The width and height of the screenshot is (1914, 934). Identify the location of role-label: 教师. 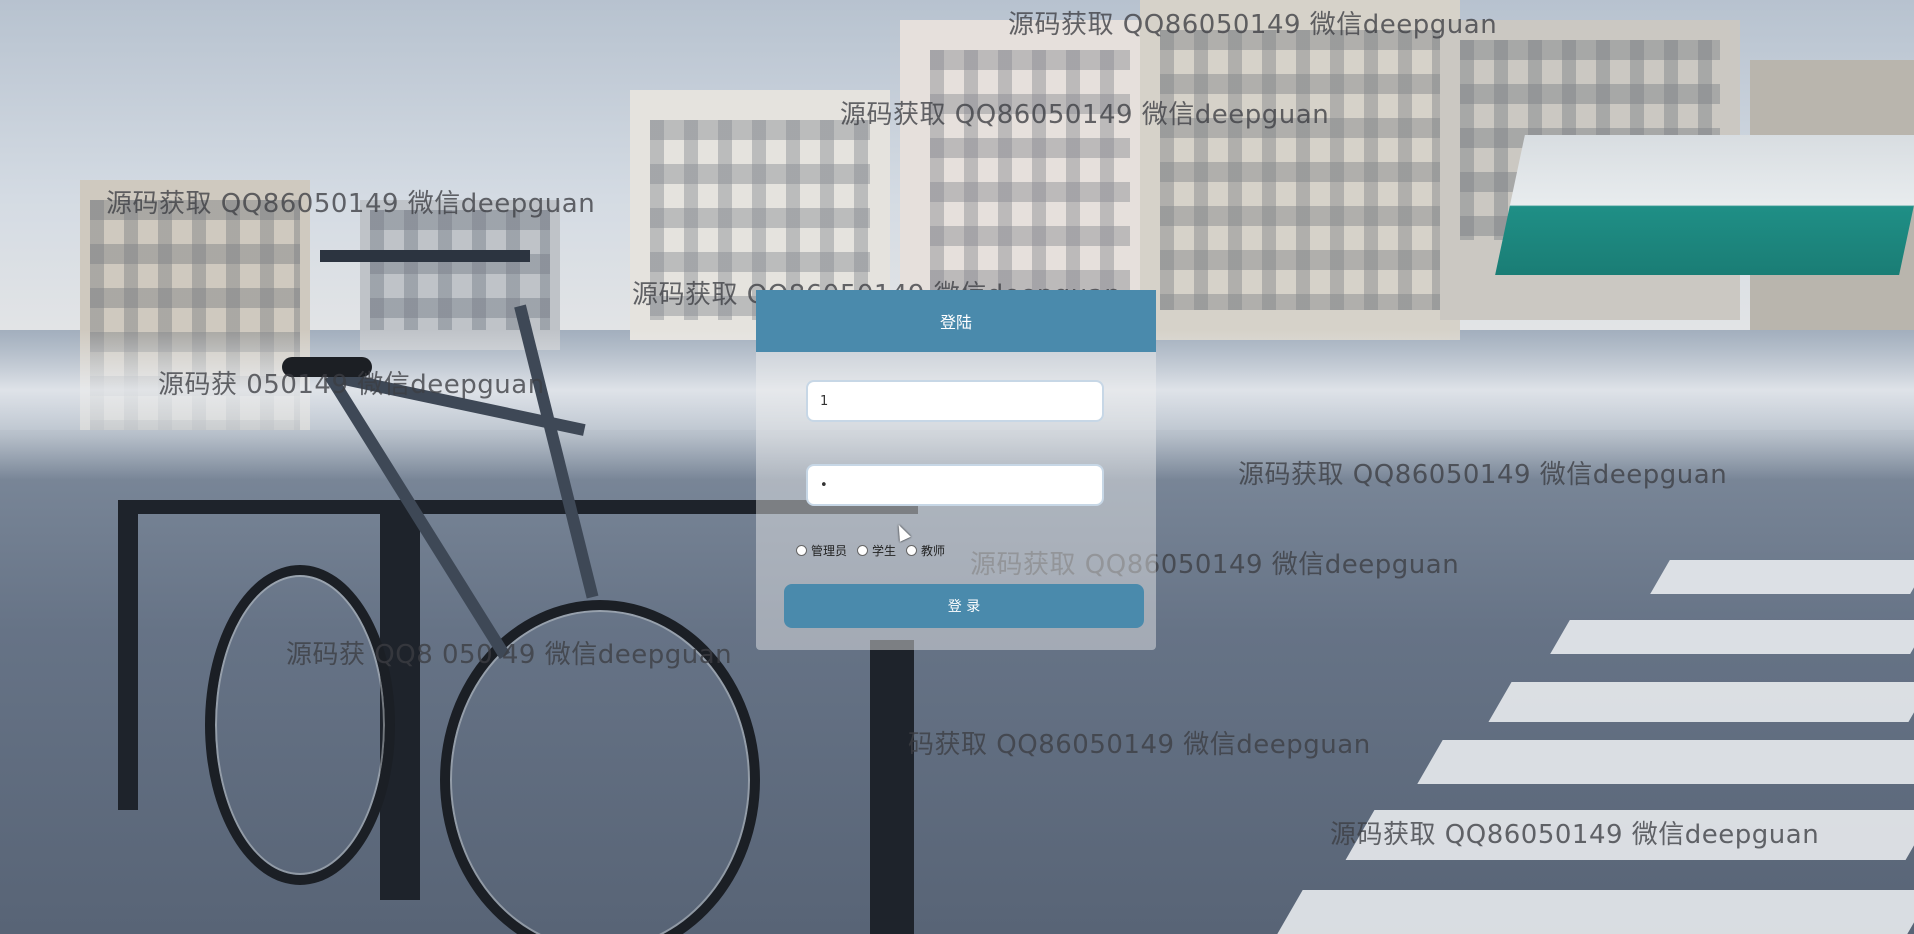
(933, 551).